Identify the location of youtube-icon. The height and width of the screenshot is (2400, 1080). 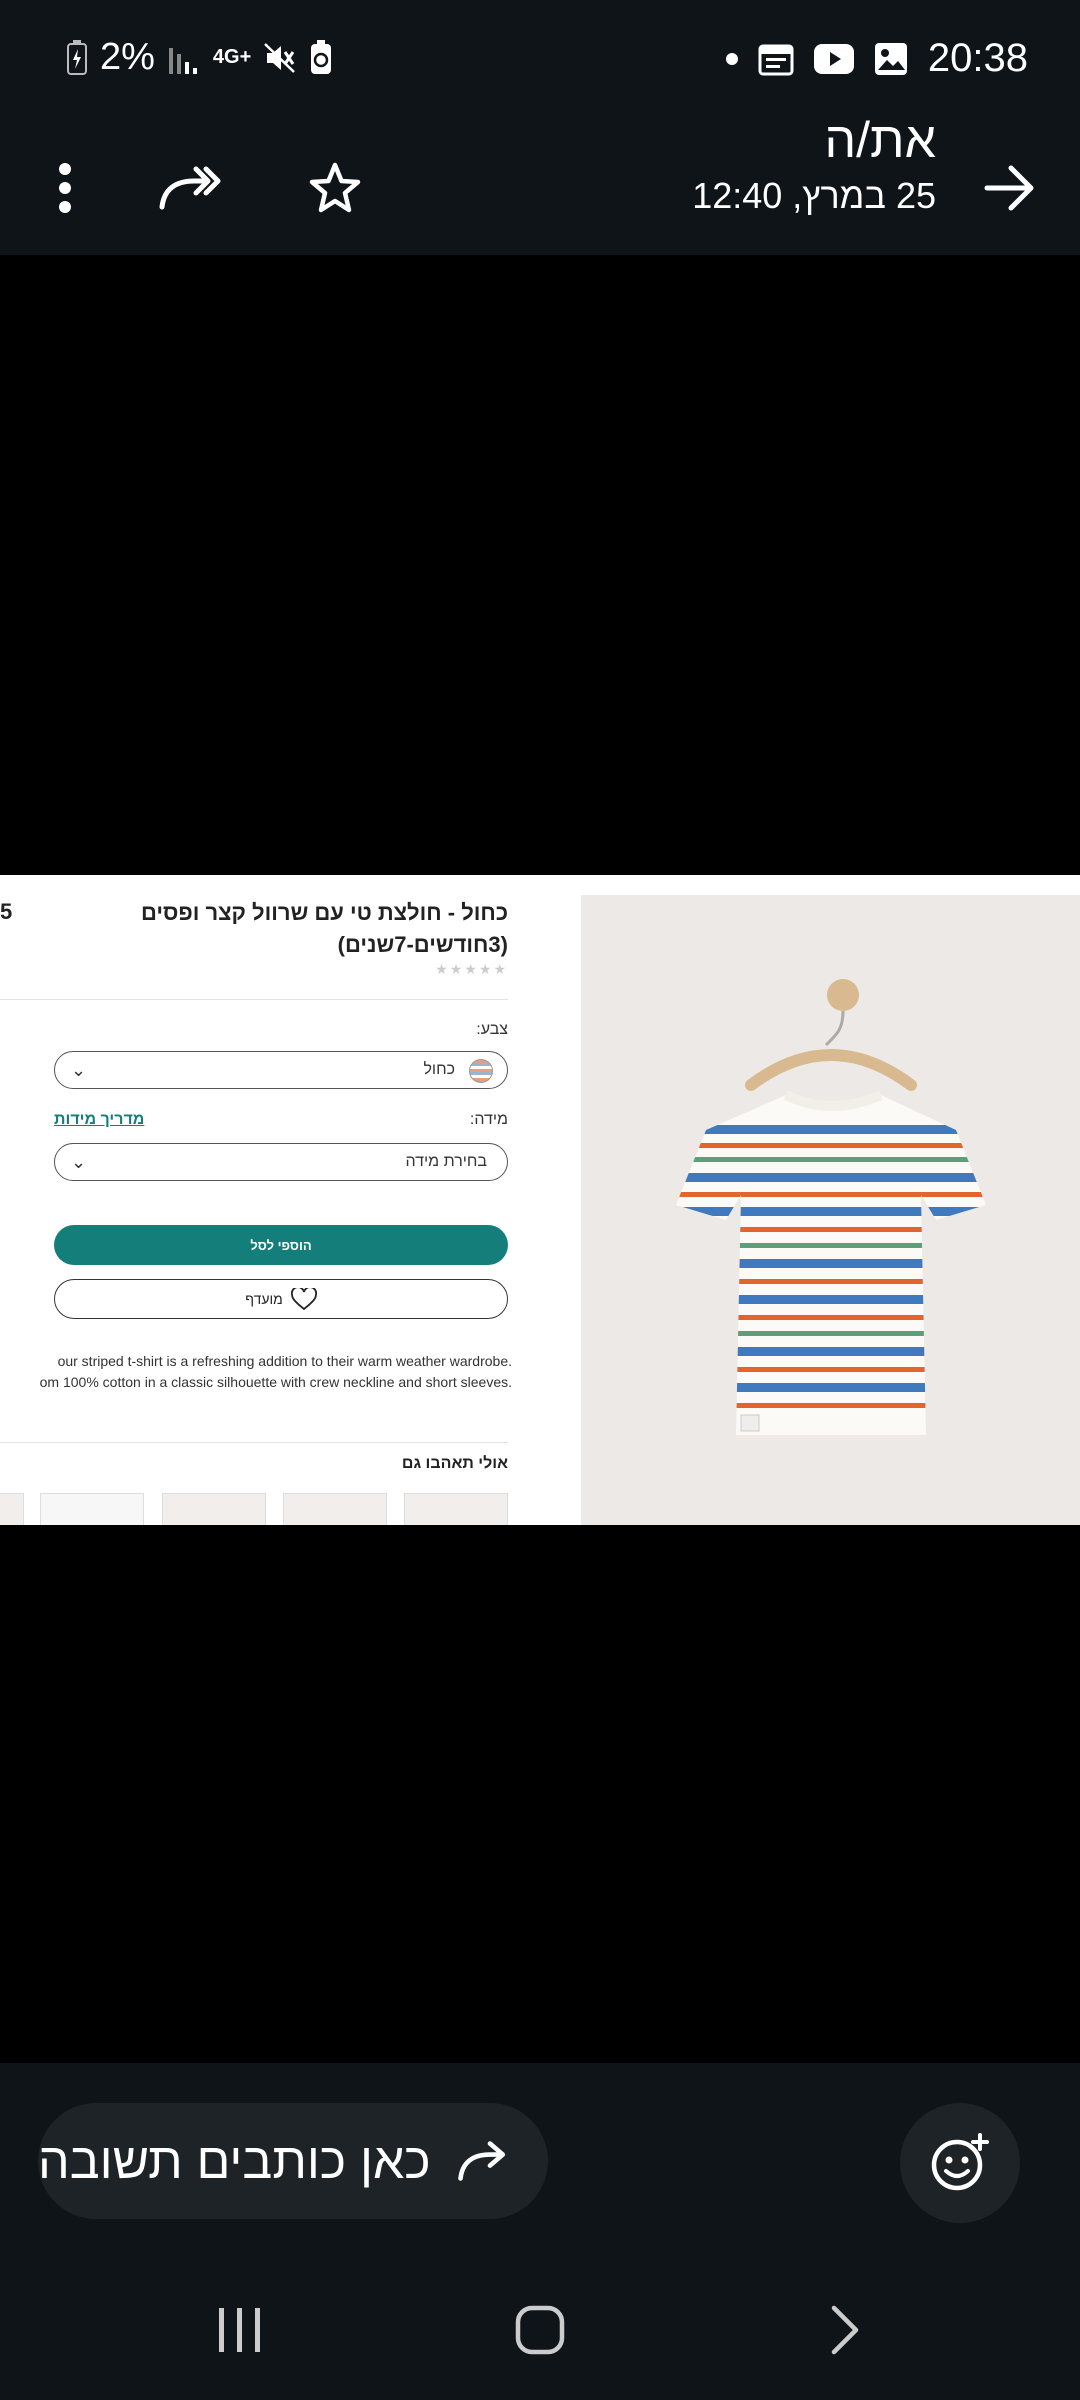
(833, 58).